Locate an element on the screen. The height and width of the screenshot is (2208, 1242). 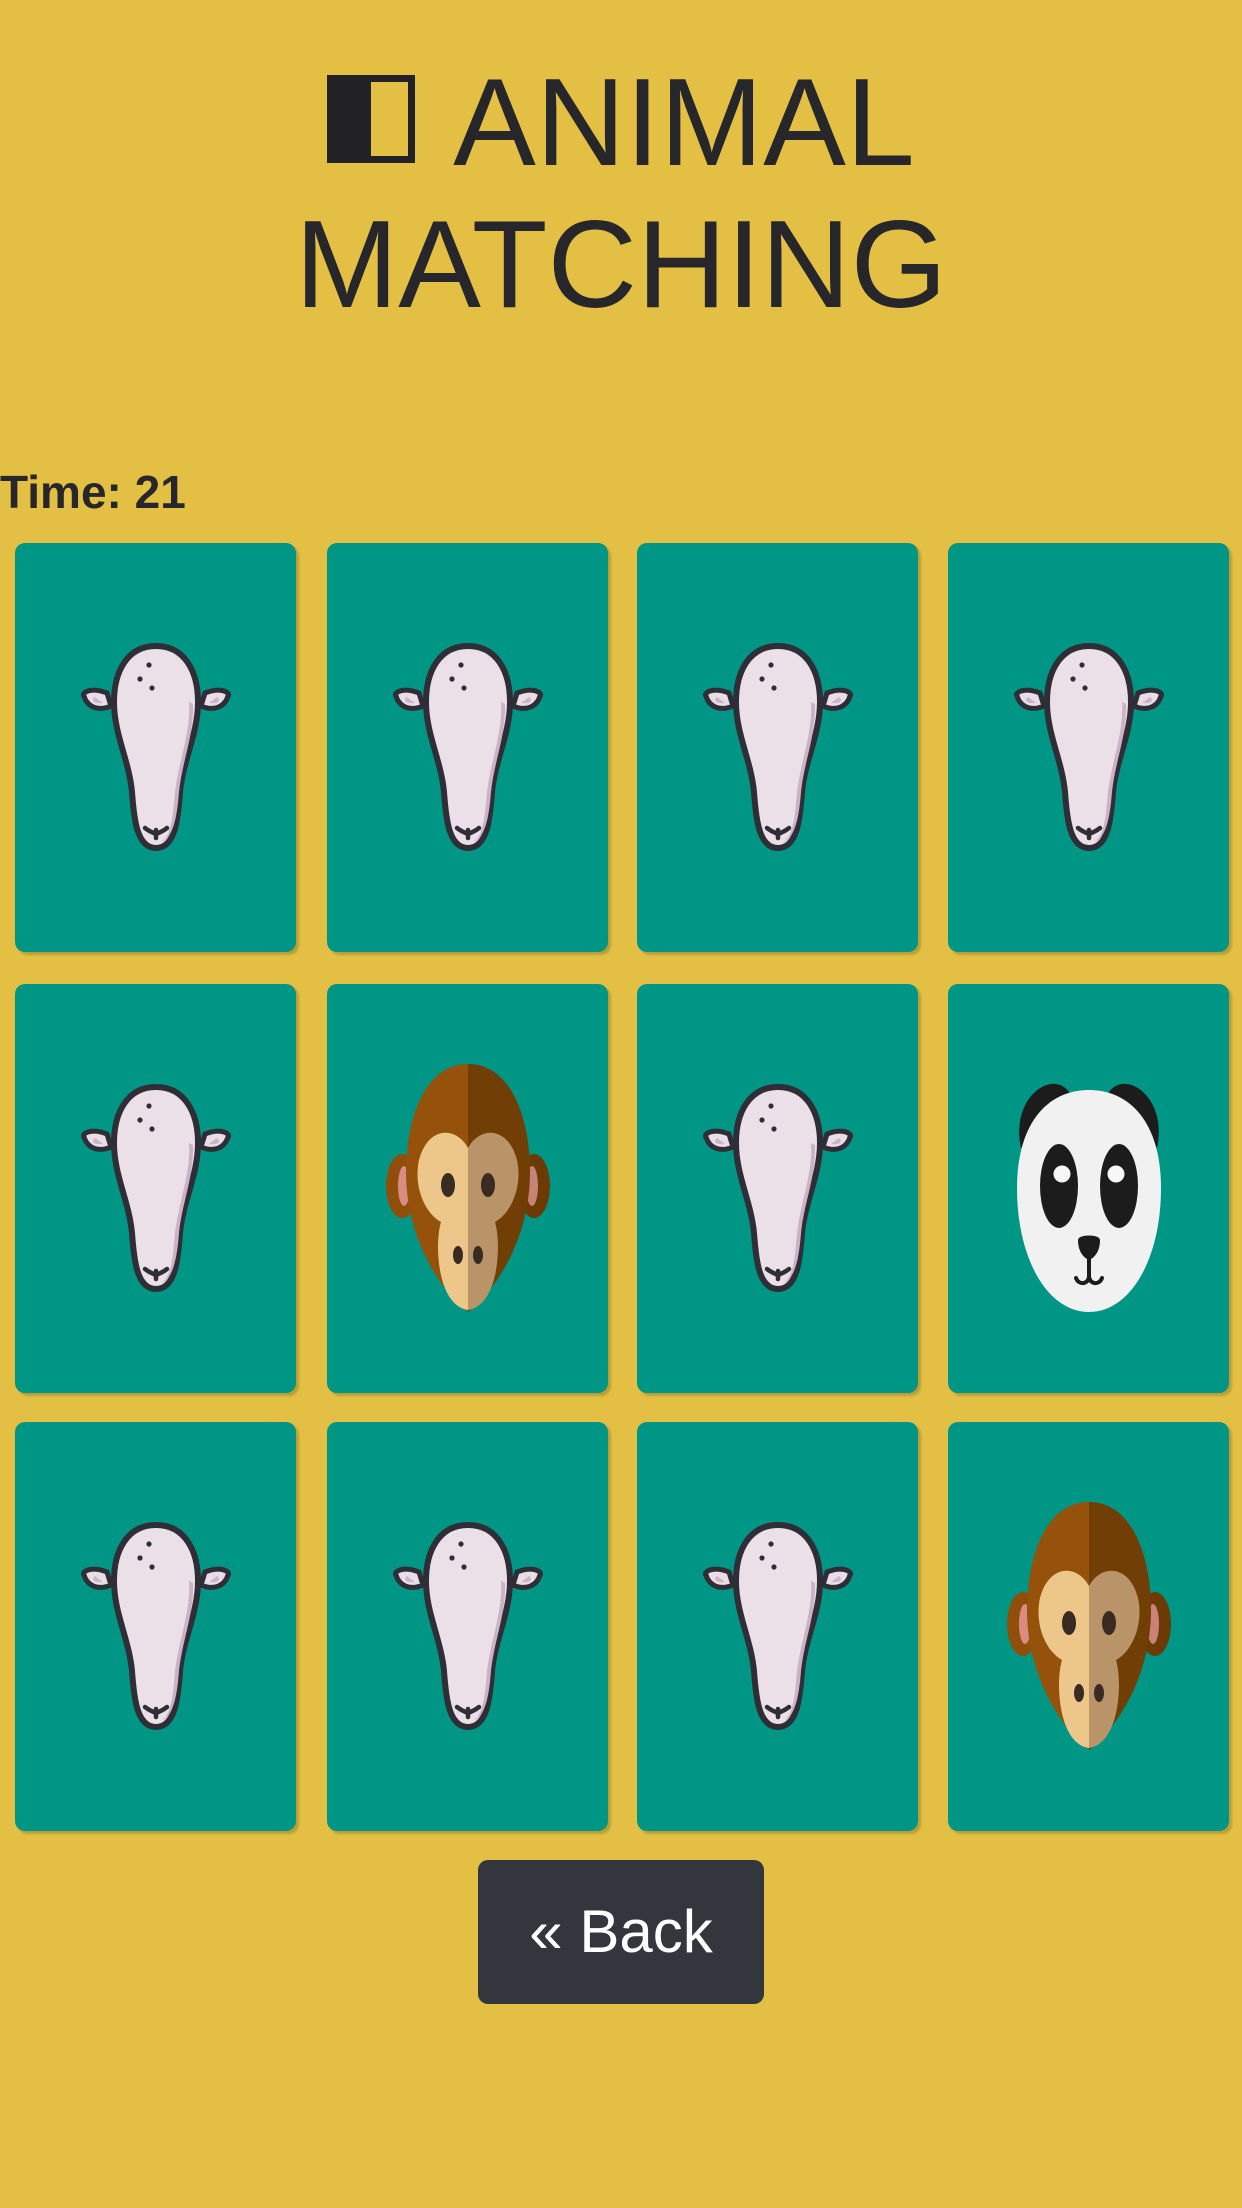
page-title: ANIMAL MATCHING is located at coordinates (621, 194).